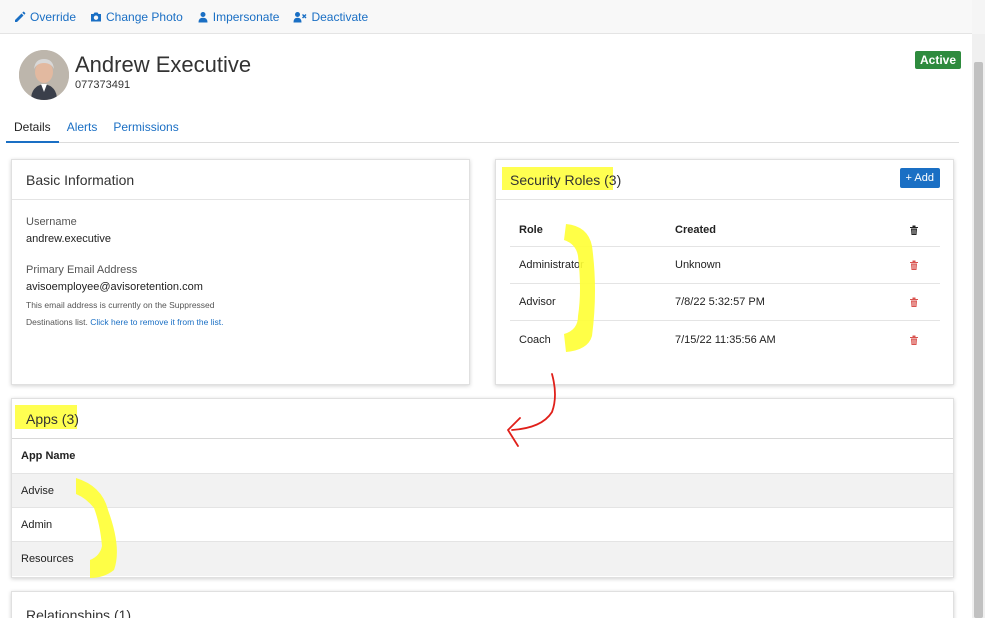  Describe the element at coordinates (38, 490) in the screenshot. I see `app-name: Advise` at that location.